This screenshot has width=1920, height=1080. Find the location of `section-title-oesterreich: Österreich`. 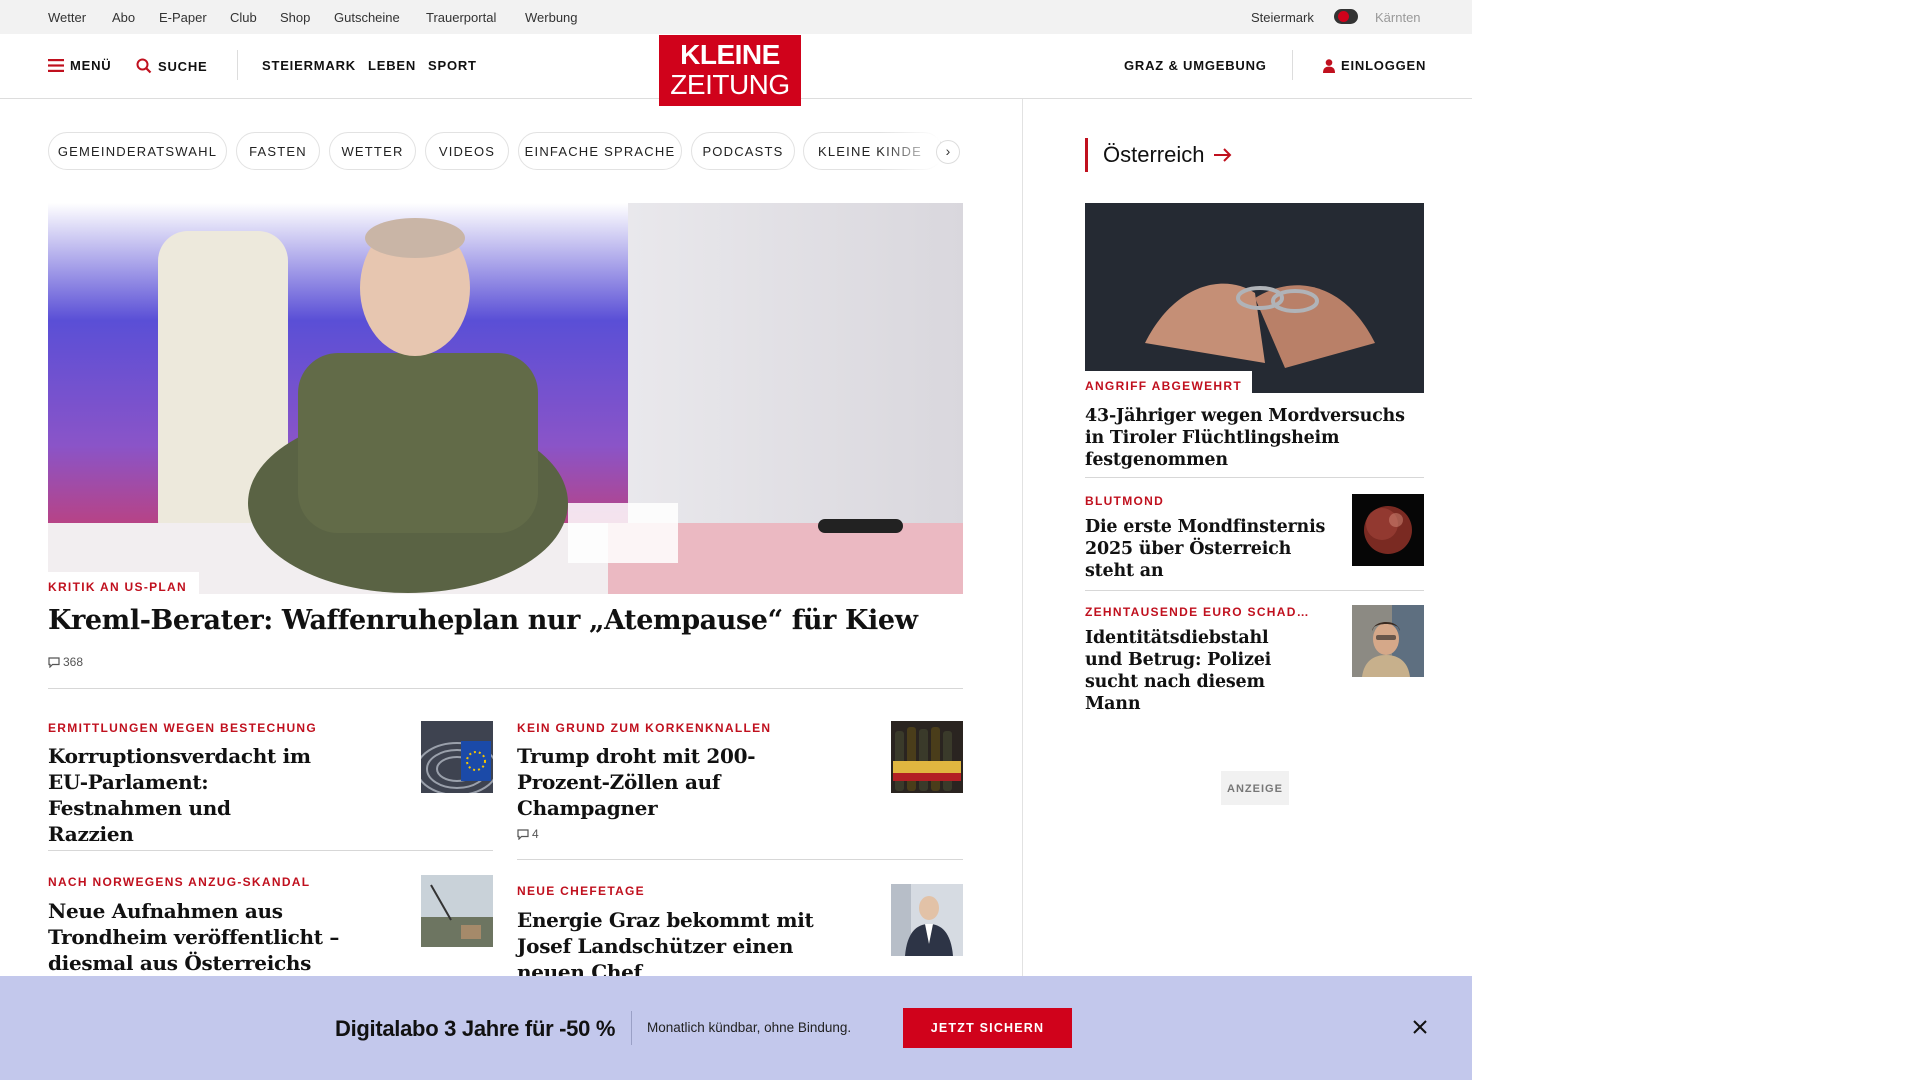

section-title-oesterreich: Österreich is located at coordinates (1158, 155).